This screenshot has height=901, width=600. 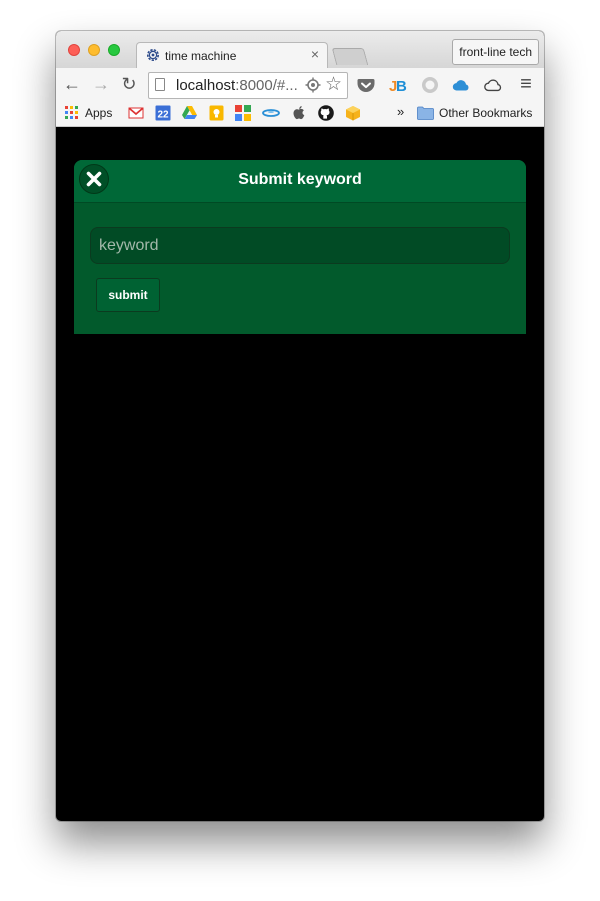 What do you see at coordinates (72, 84) in the screenshot?
I see `back-button: ←` at bounding box center [72, 84].